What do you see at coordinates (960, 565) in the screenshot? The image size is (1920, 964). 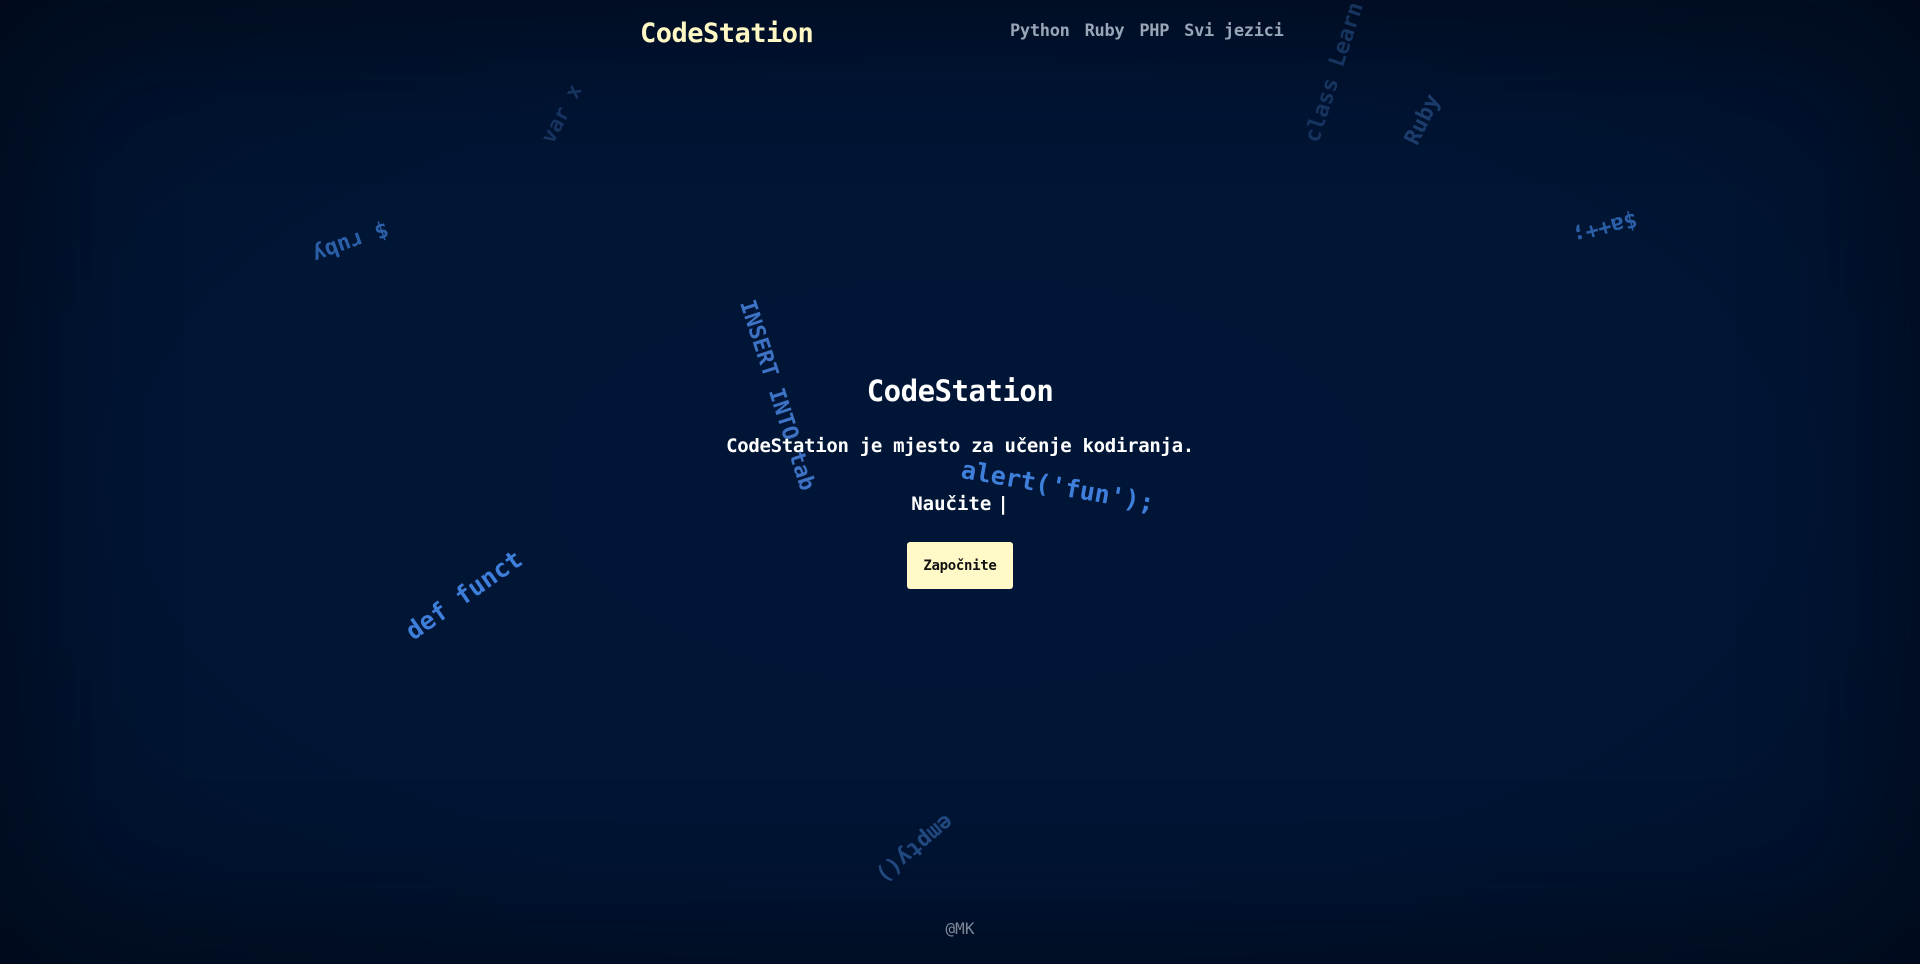 I see `start-button: Započnite` at bounding box center [960, 565].